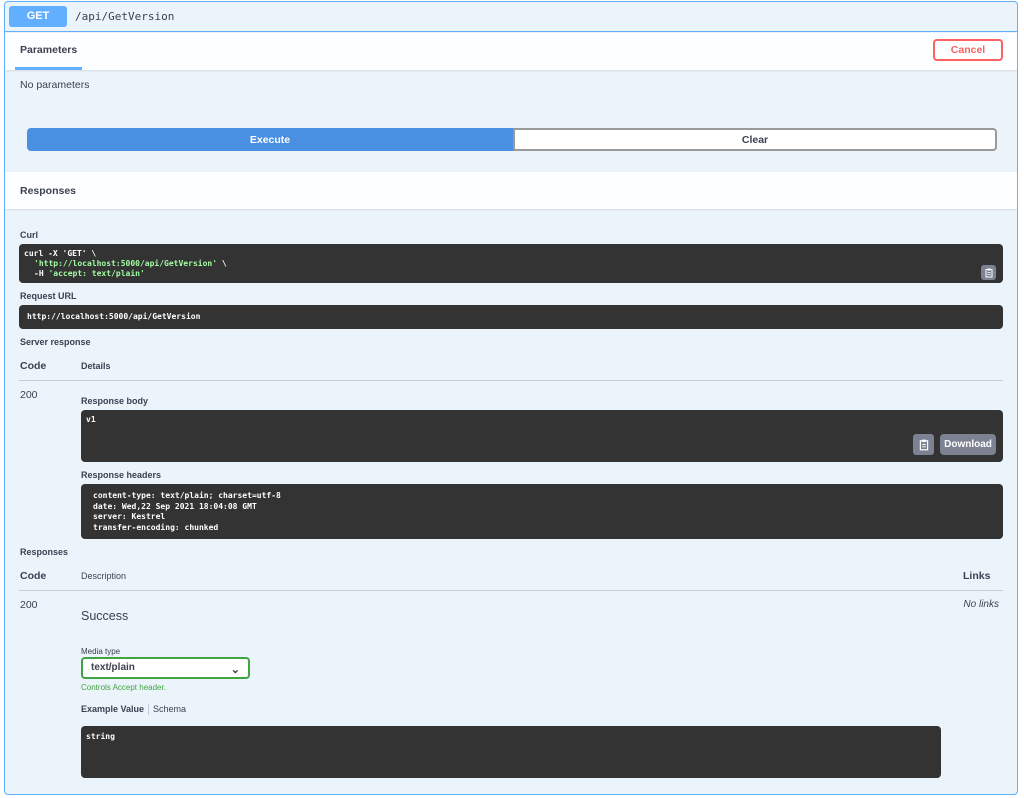  I want to click on cancel-button: Cancel, so click(968, 50).